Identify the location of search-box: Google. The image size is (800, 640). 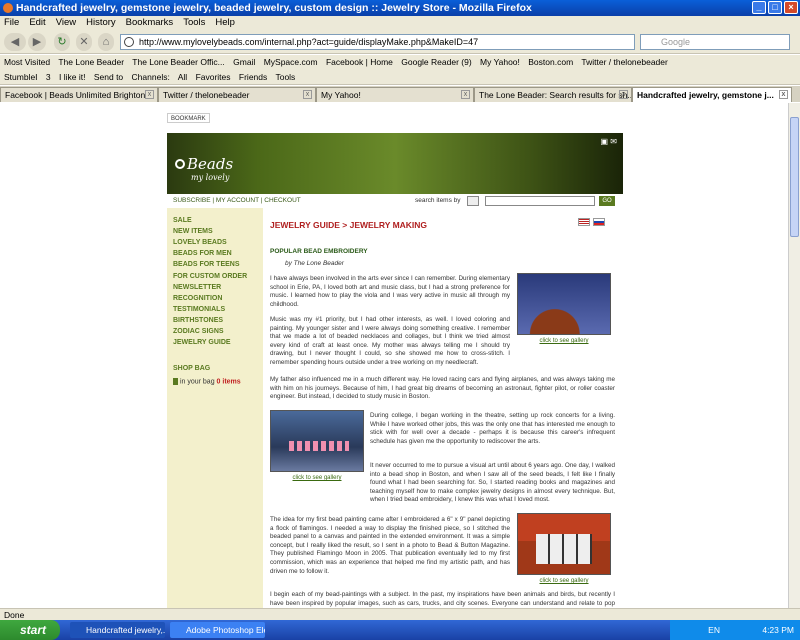
(715, 42).